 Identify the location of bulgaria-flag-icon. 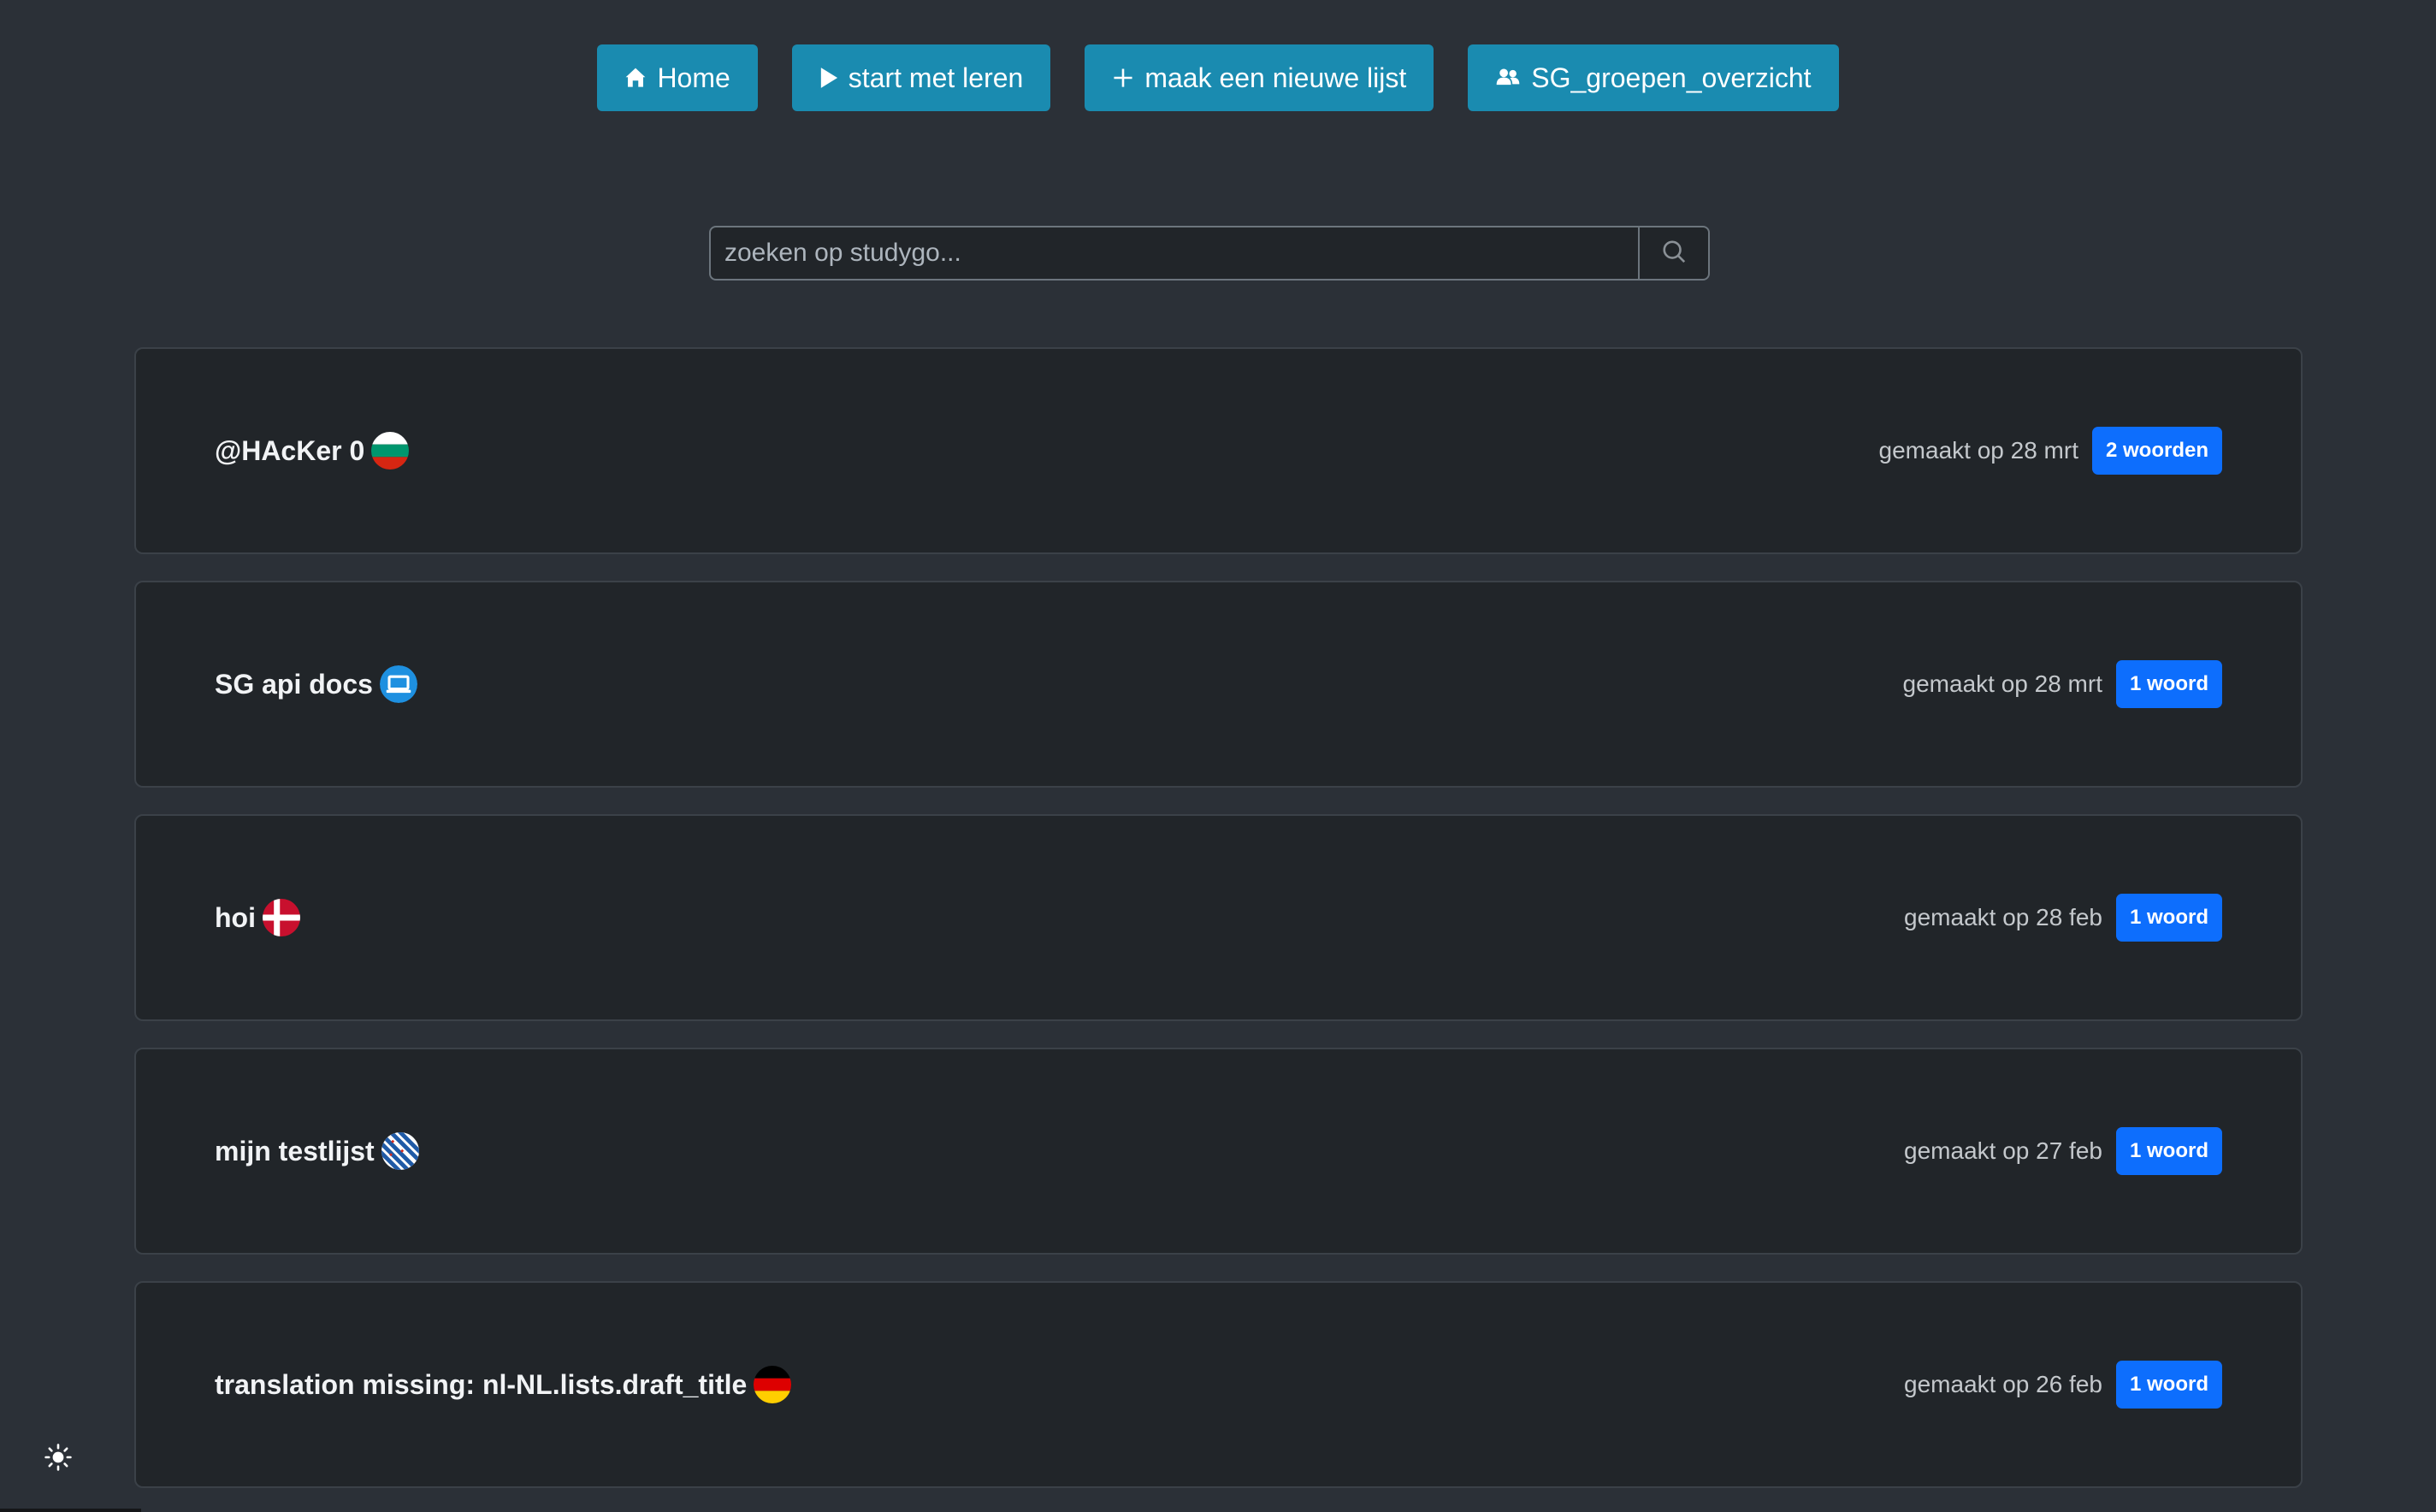
(390, 451).